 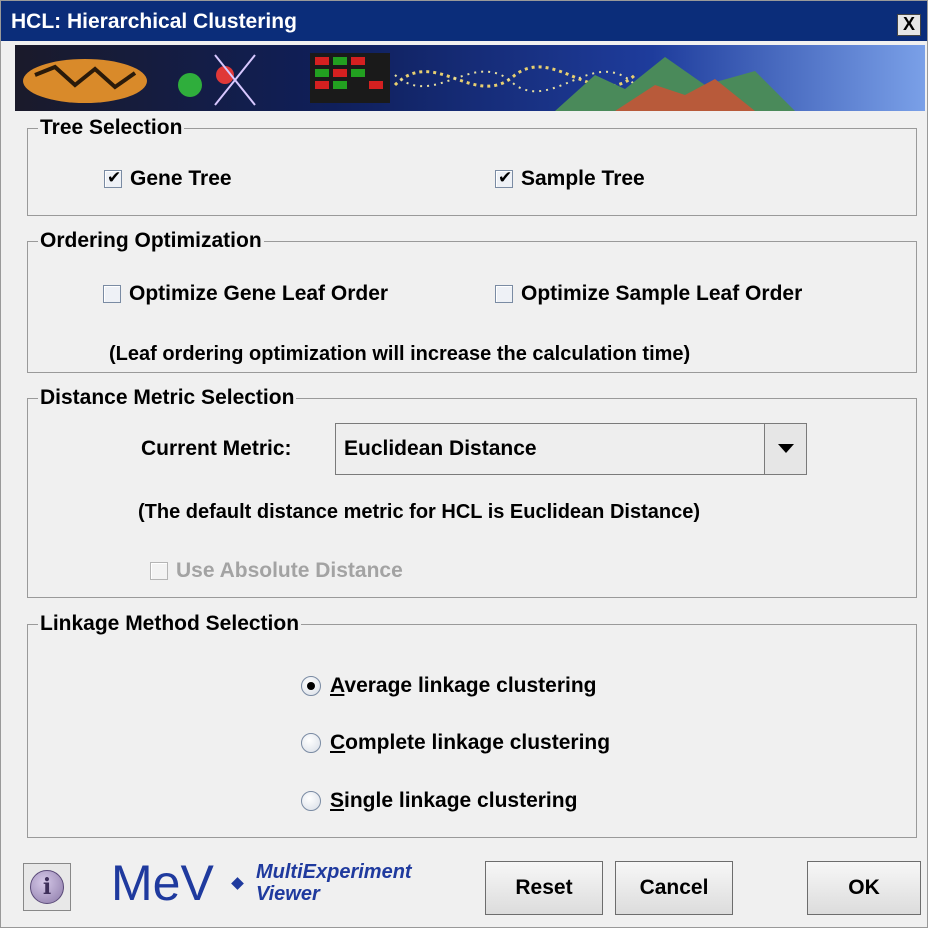 What do you see at coordinates (674, 888) in the screenshot?
I see `cancel-button: Cancel` at bounding box center [674, 888].